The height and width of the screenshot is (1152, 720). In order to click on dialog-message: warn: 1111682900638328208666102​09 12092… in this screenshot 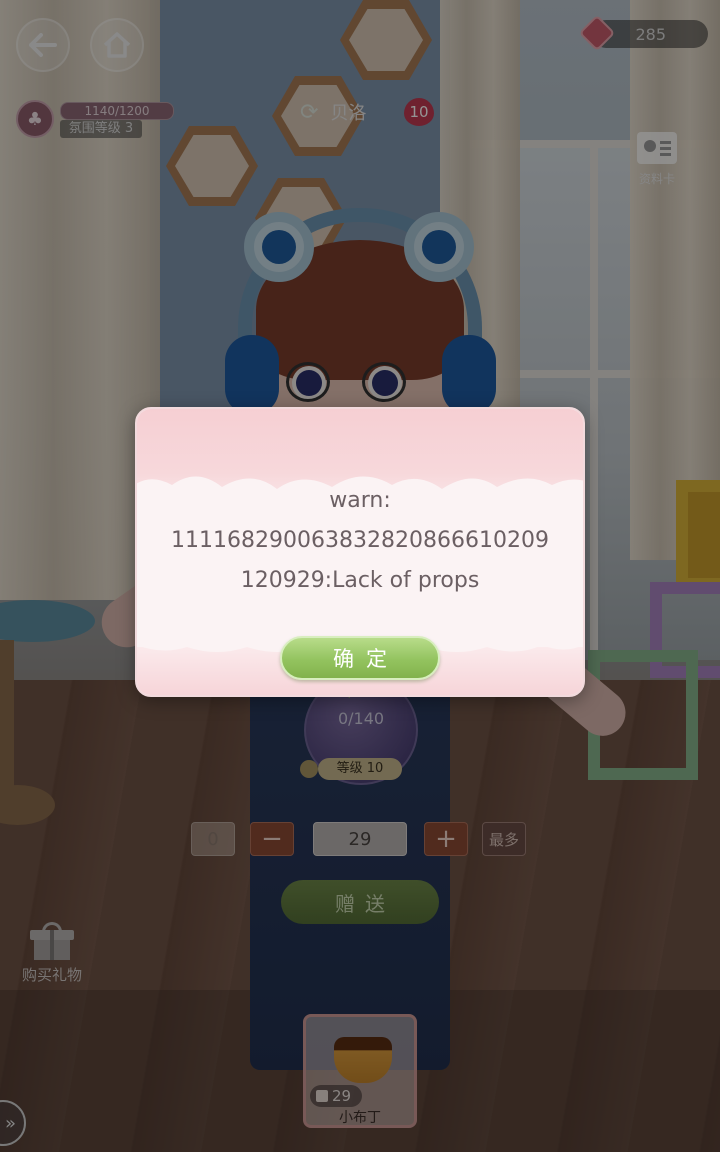, I will do `click(360, 541)`.